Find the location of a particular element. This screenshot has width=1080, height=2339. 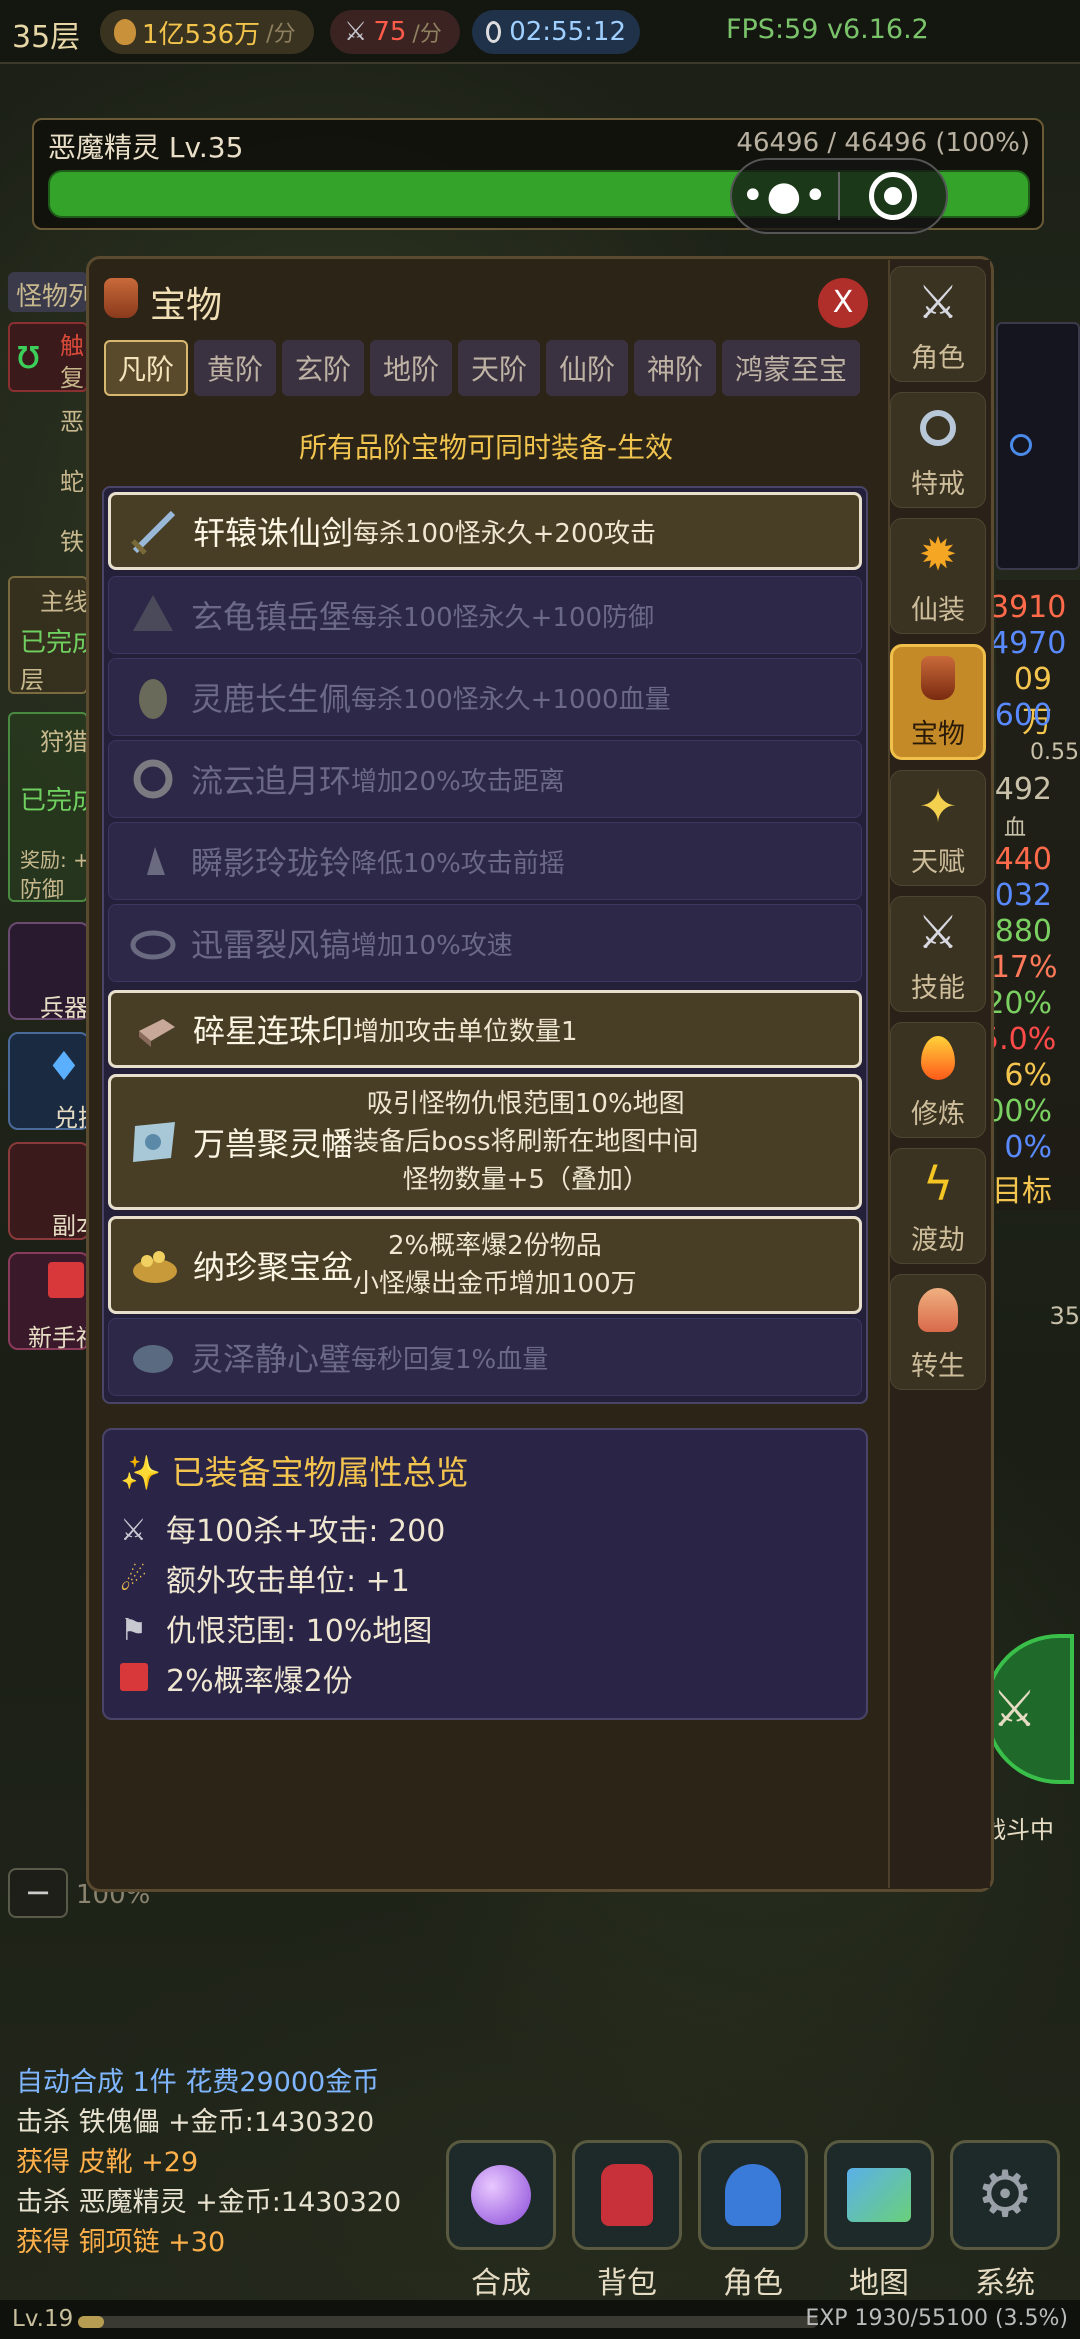

treasure-desc: 增加10%攻速 is located at coordinates (432, 945).